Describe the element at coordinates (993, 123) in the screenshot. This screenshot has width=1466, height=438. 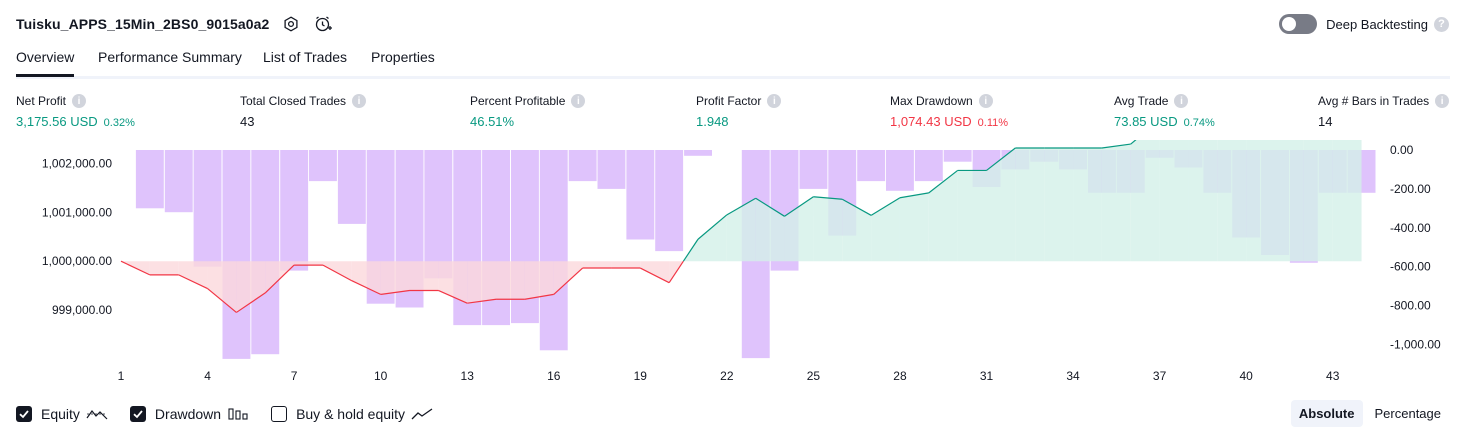
I see `metric-percent: 0.11%` at that location.